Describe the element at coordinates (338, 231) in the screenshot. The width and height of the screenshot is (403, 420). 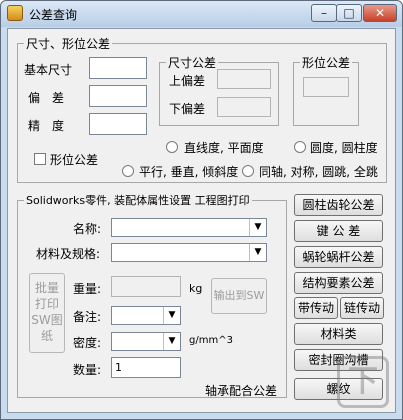
I see `key-tolerance-button: 键 公 差` at that location.